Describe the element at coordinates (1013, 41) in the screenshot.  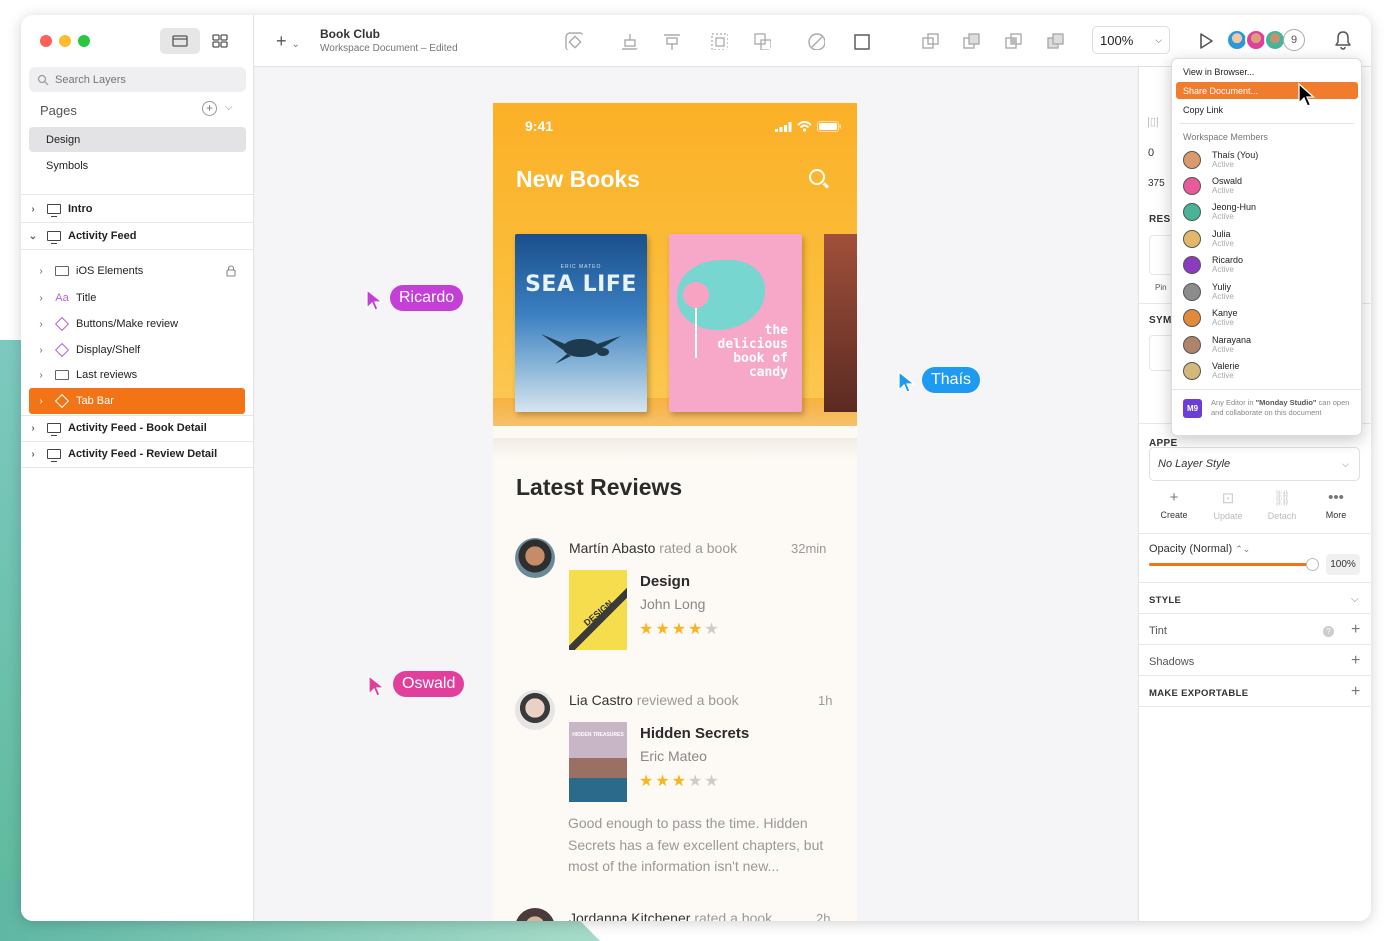
I see `intersect-icon` at that location.